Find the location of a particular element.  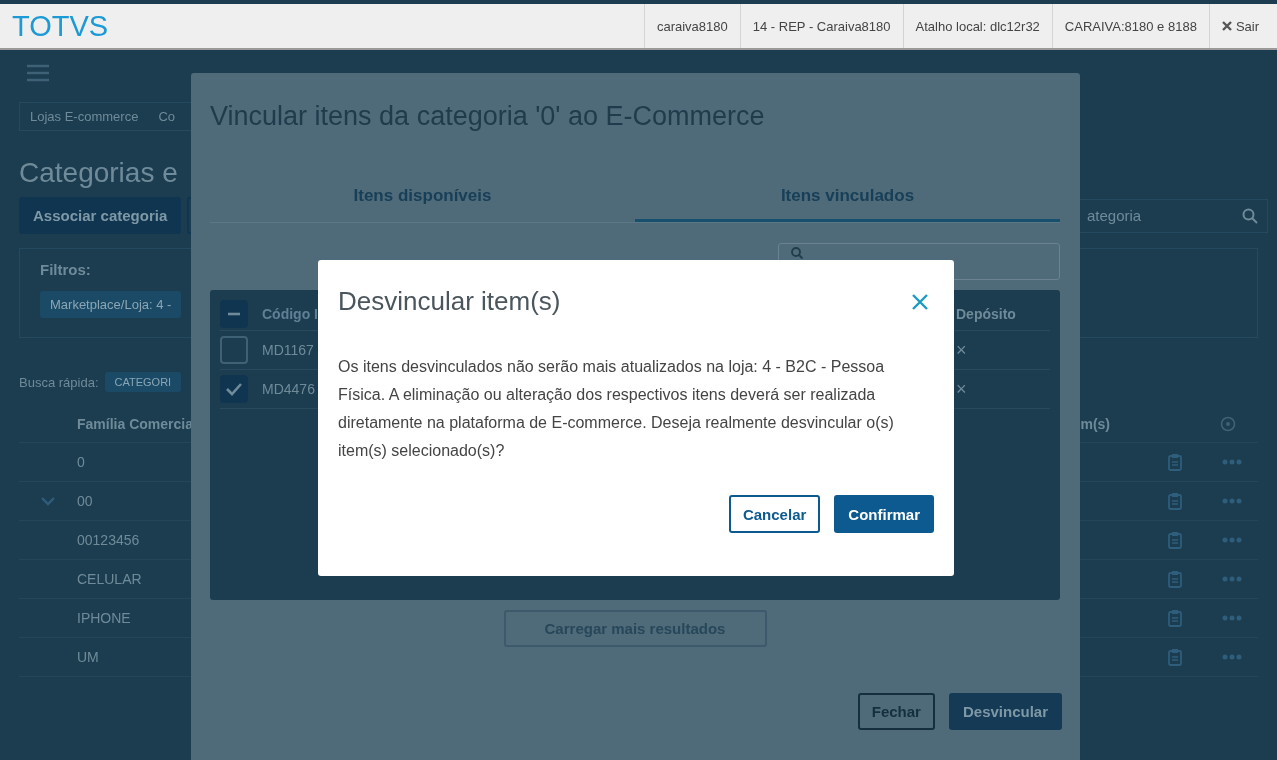

filter-tag: Marketplace/Loja: 4 - is located at coordinates (111, 304).